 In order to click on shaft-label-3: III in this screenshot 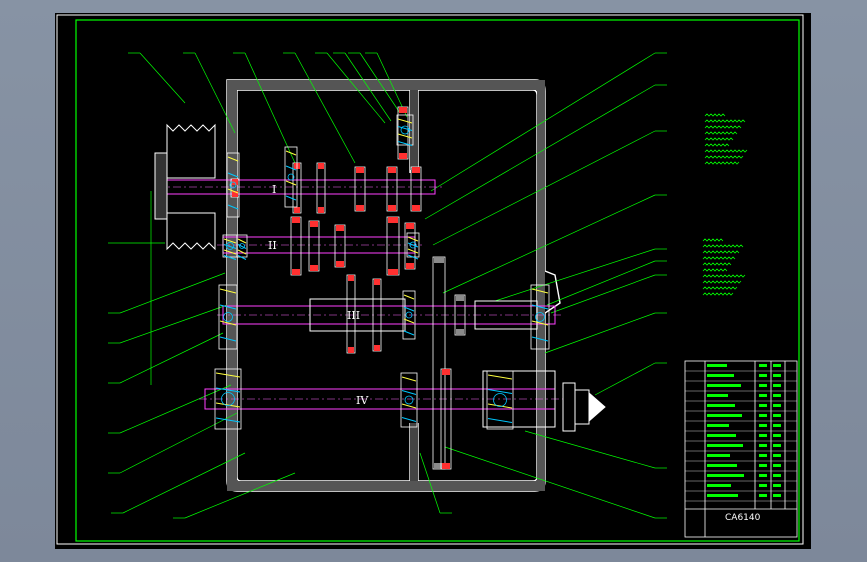, I will do `click(353, 315)`.